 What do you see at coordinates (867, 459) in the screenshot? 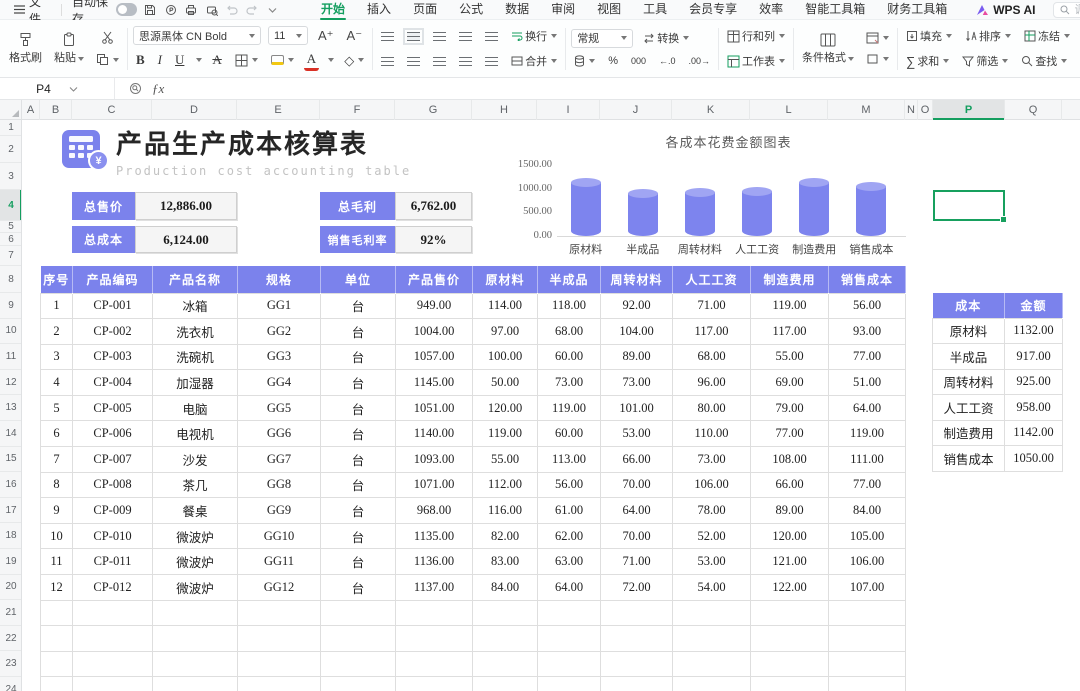
I see `cell: 111.00` at bounding box center [867, 459].